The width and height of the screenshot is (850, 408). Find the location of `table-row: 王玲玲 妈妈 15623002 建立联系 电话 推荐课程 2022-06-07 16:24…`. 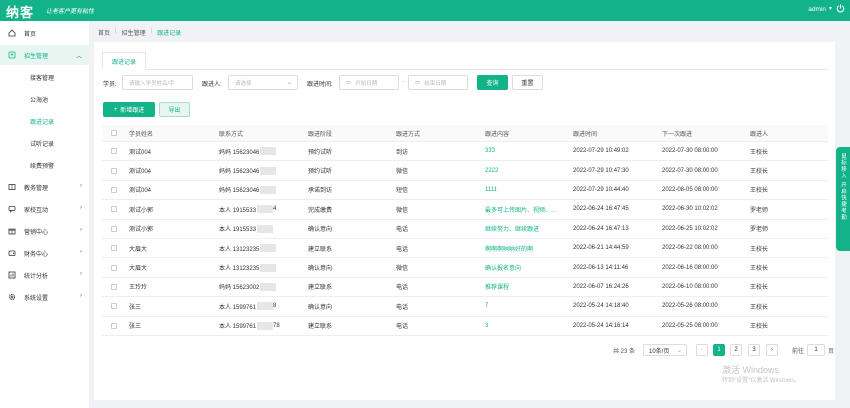

table-row: 王玲玲 妈妈 15623002 建立联系 电话 推荐课程 2022-06-07 16:24… is located at coordinates (465, 288).